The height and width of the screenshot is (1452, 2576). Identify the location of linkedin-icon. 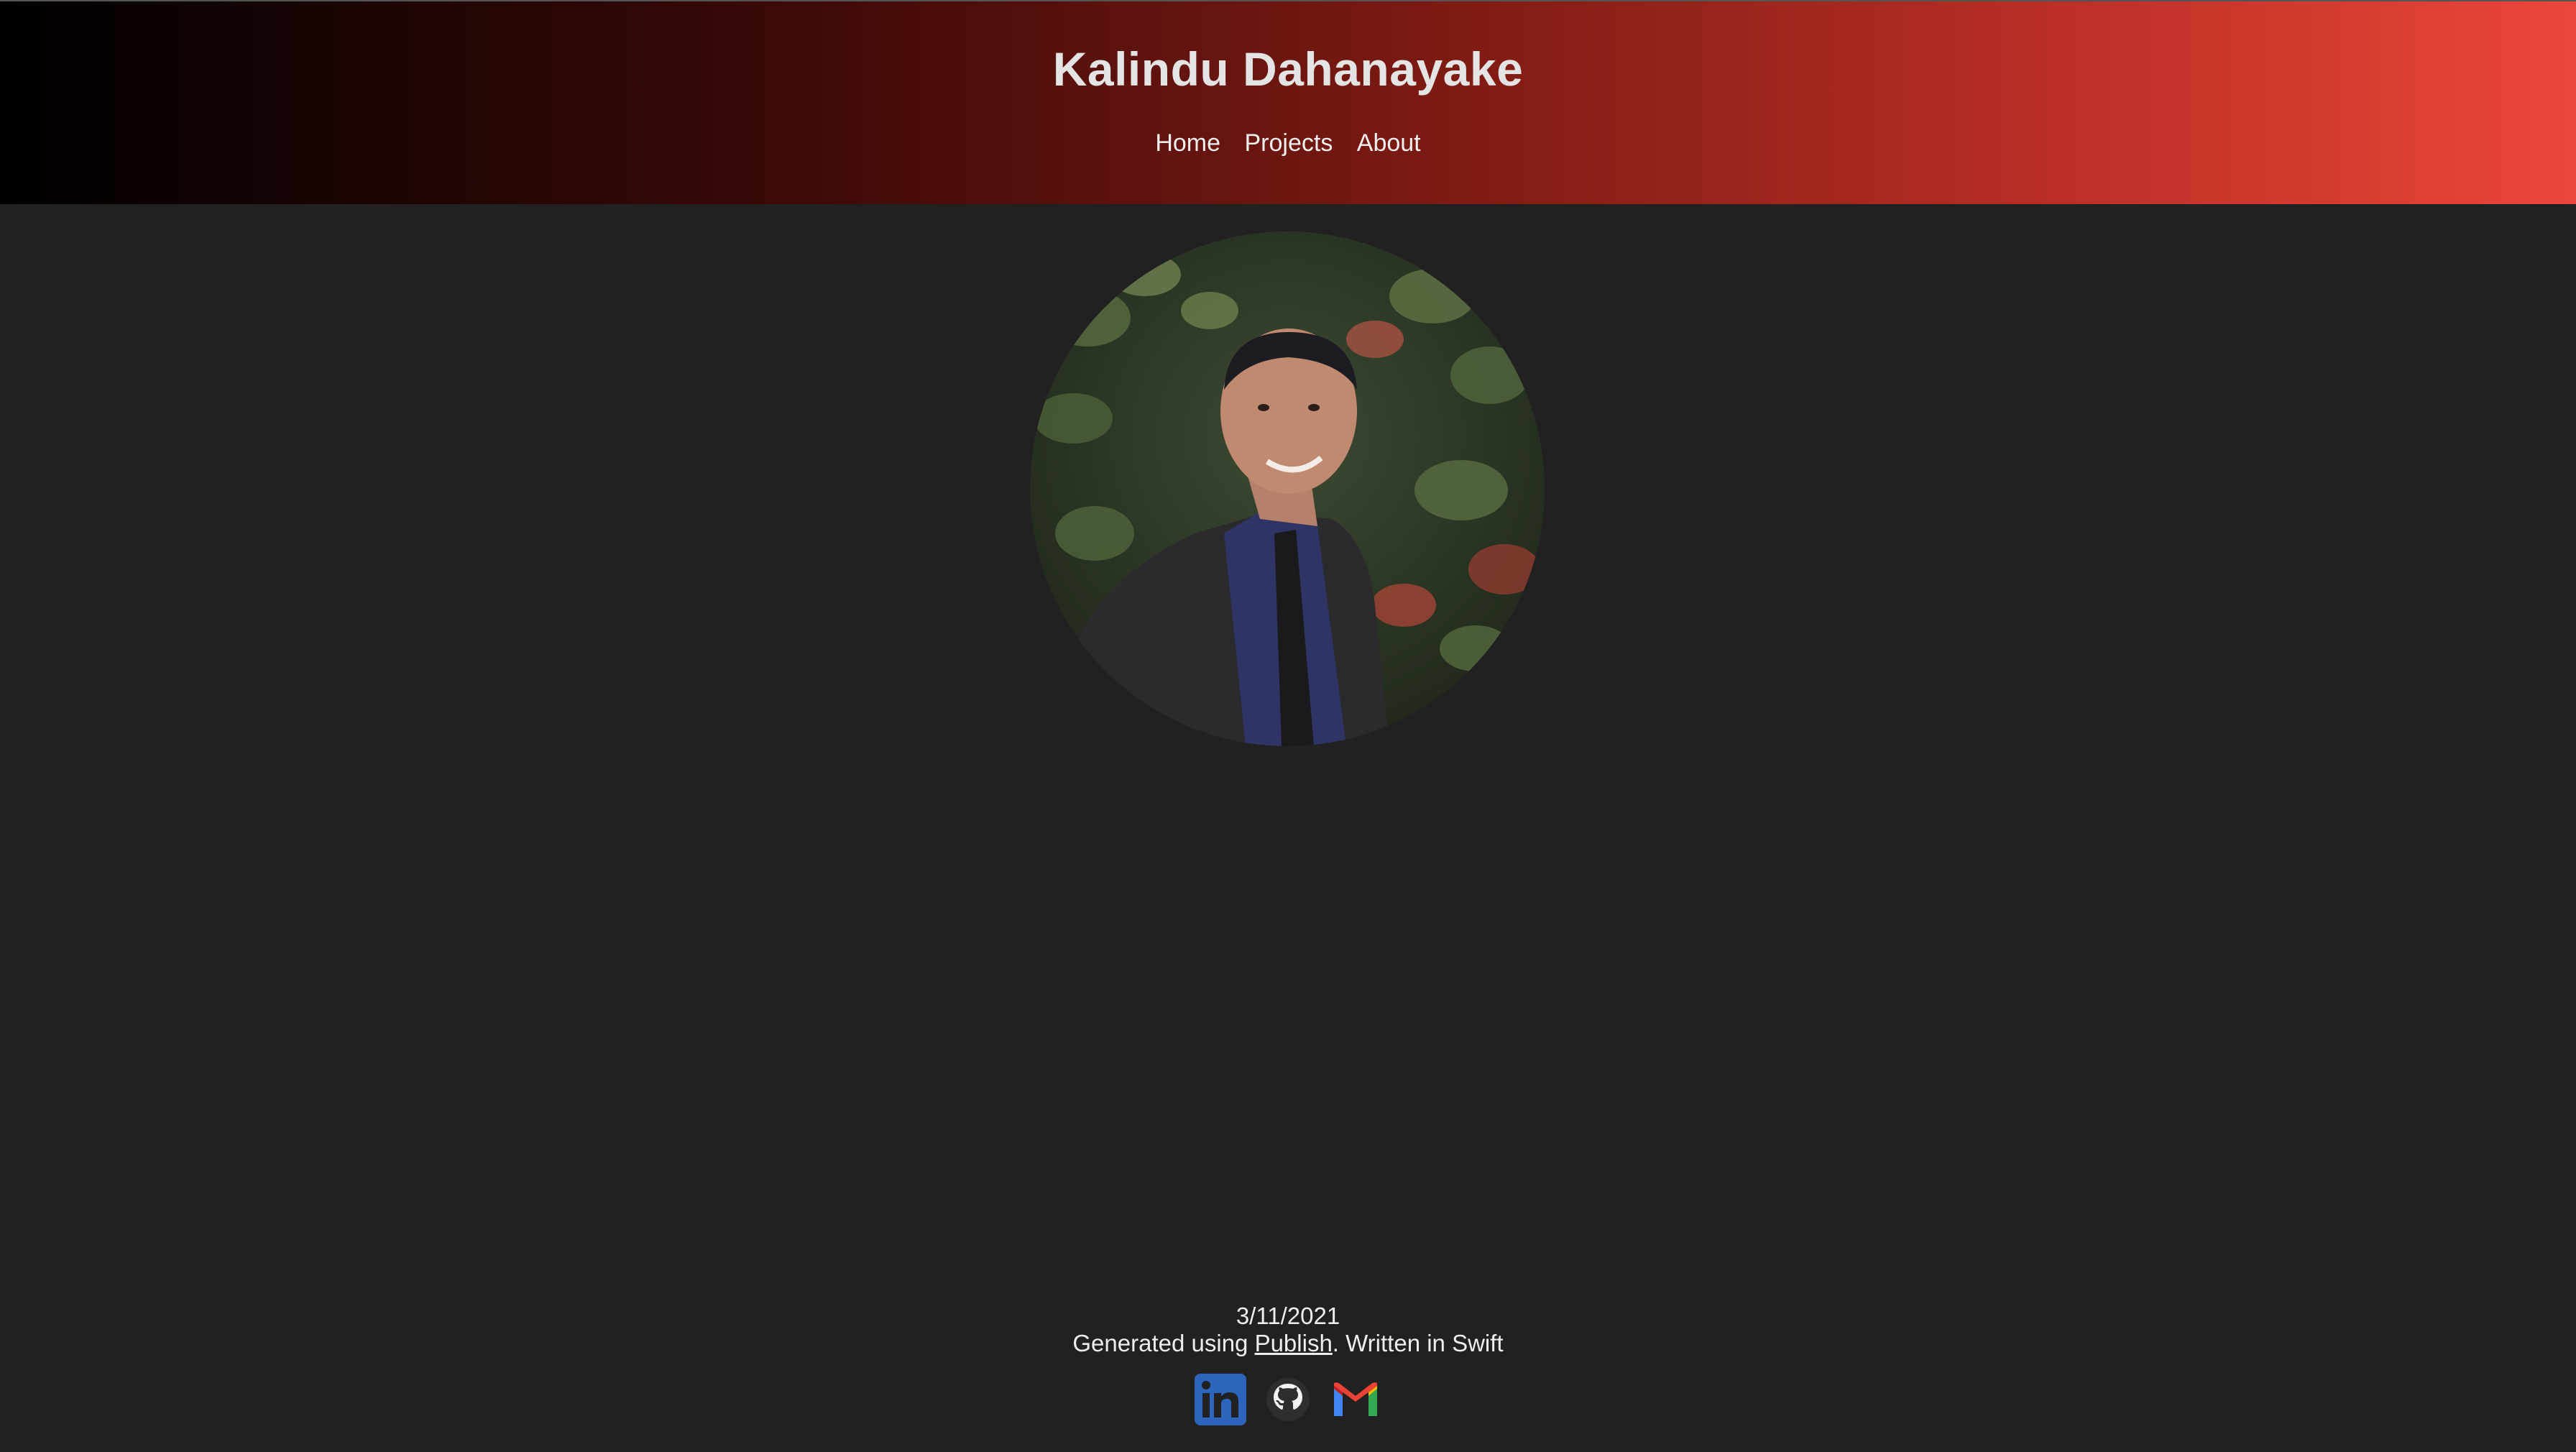
(1220, 1399).